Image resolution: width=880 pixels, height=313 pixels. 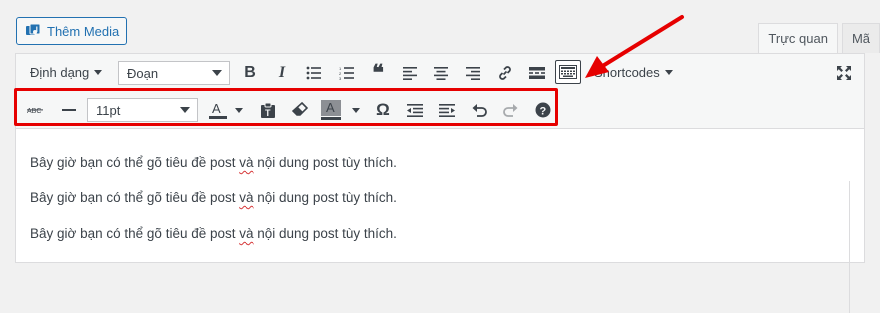 What do you see at coordinates (282, 73) in the screenshot?
I see `italic-icon: I` at bounding box center [282, 73].